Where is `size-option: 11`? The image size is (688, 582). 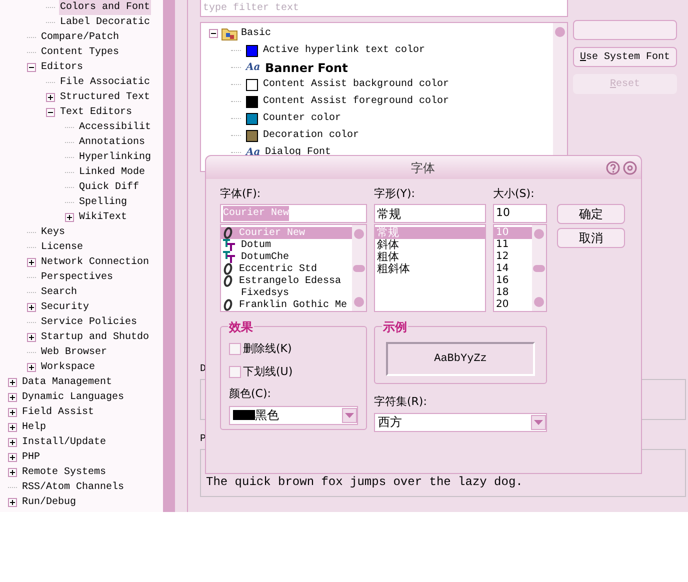
size-option: 11 is located at coordinates (513, 245).